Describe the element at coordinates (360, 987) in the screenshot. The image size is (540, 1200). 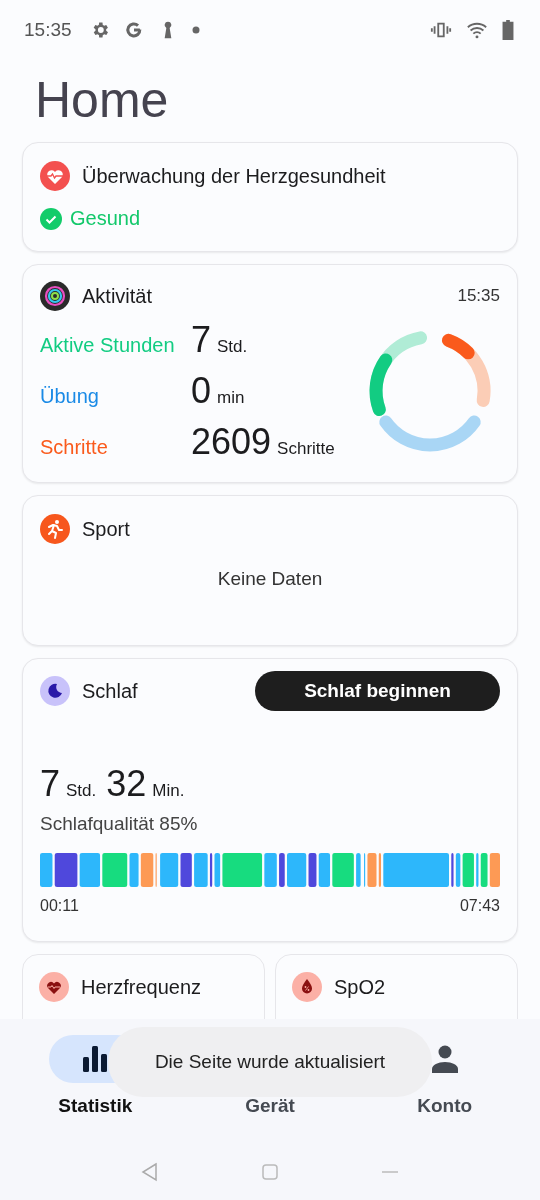
I see `card-title: SpO2` at that location.